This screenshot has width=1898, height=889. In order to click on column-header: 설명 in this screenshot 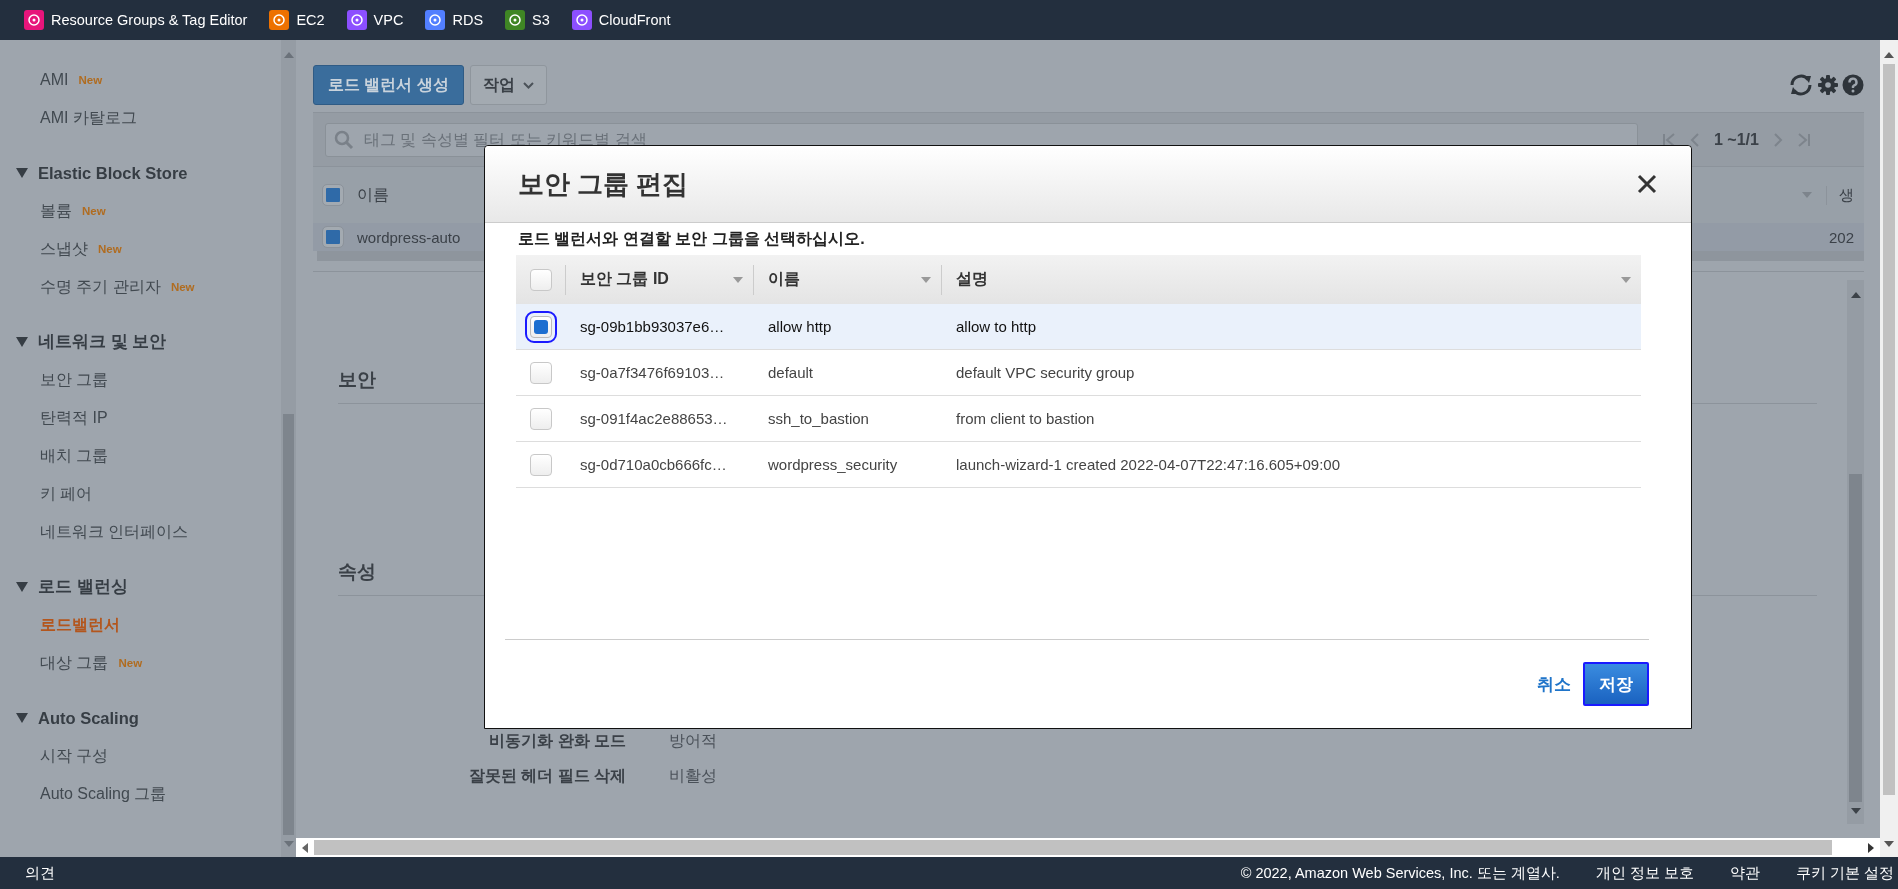, I will do `click(972, 279)`.